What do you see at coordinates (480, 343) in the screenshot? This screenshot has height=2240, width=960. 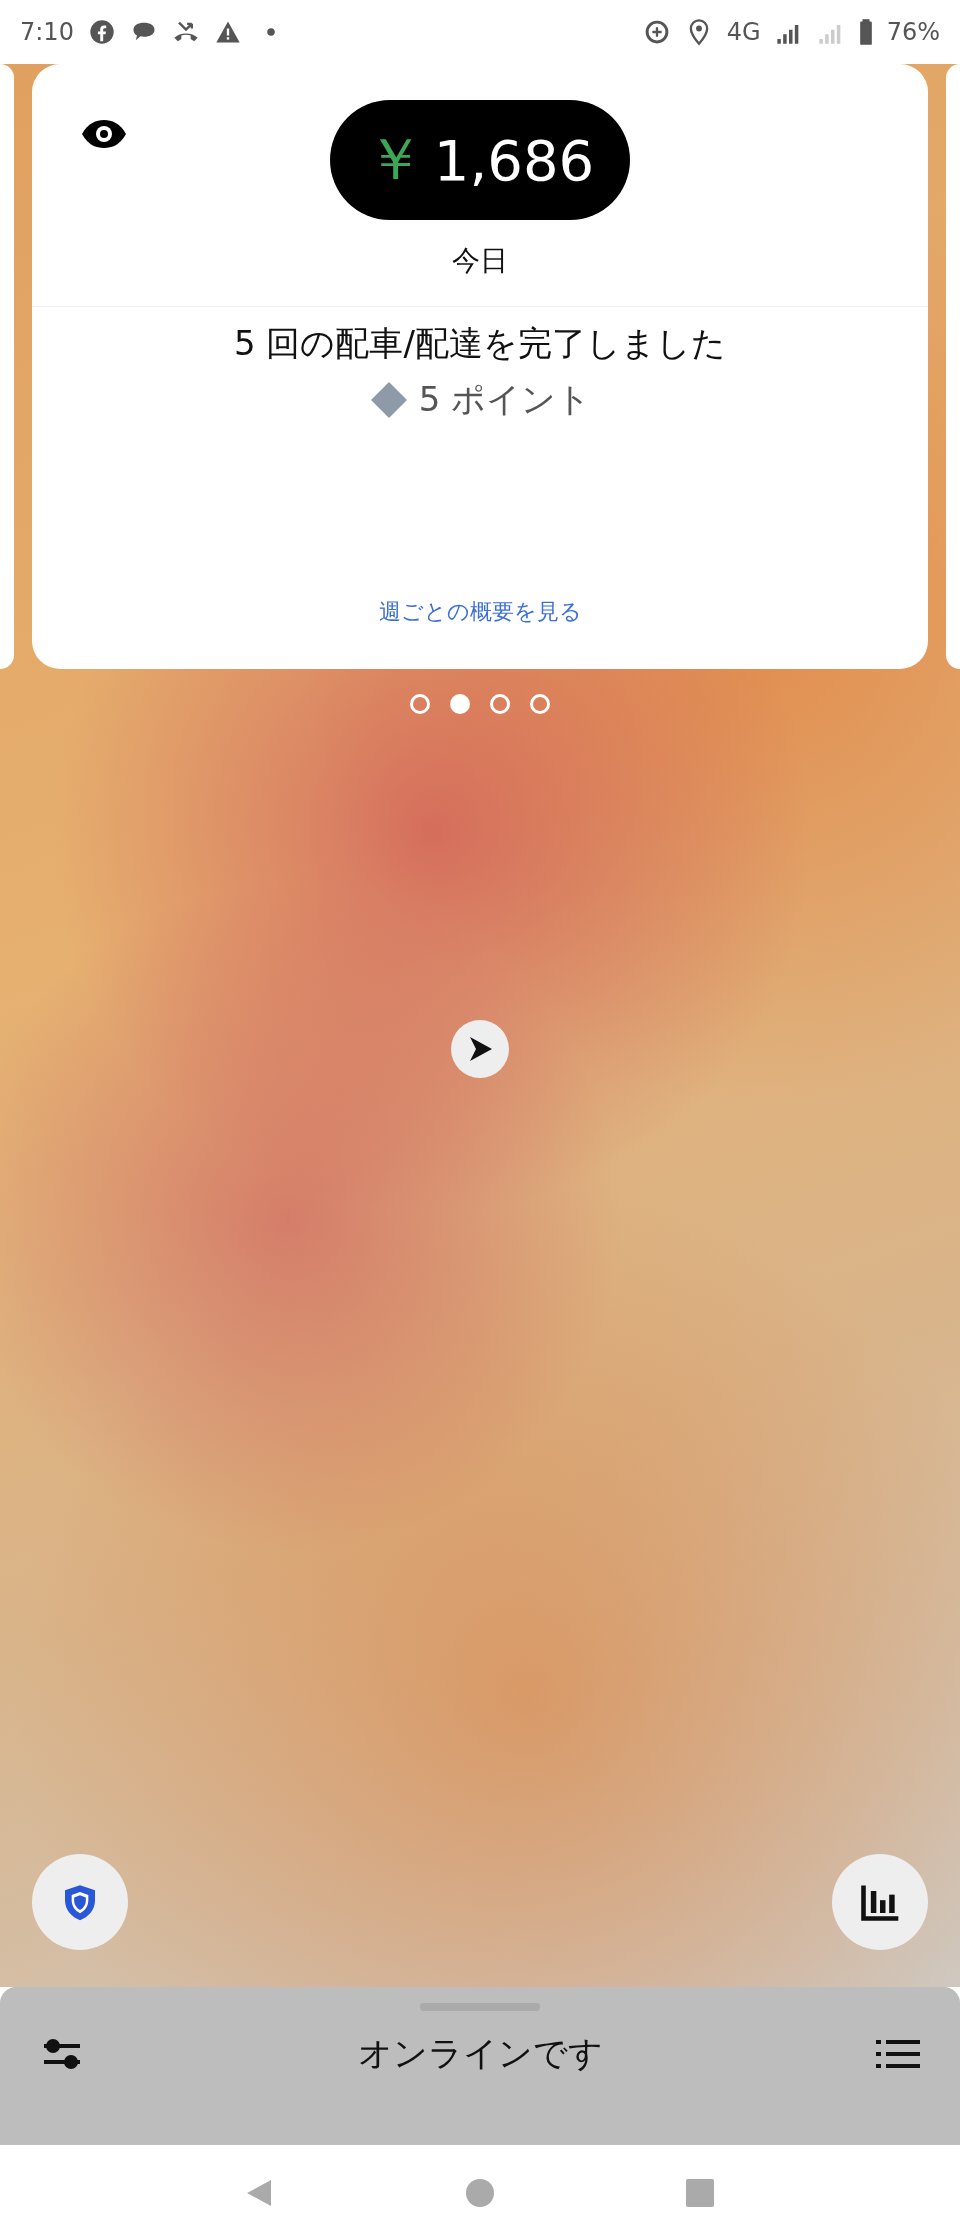 I see `trip-summary: 5 回の配車/配達を完了しました` at bounding box center [480, 343].